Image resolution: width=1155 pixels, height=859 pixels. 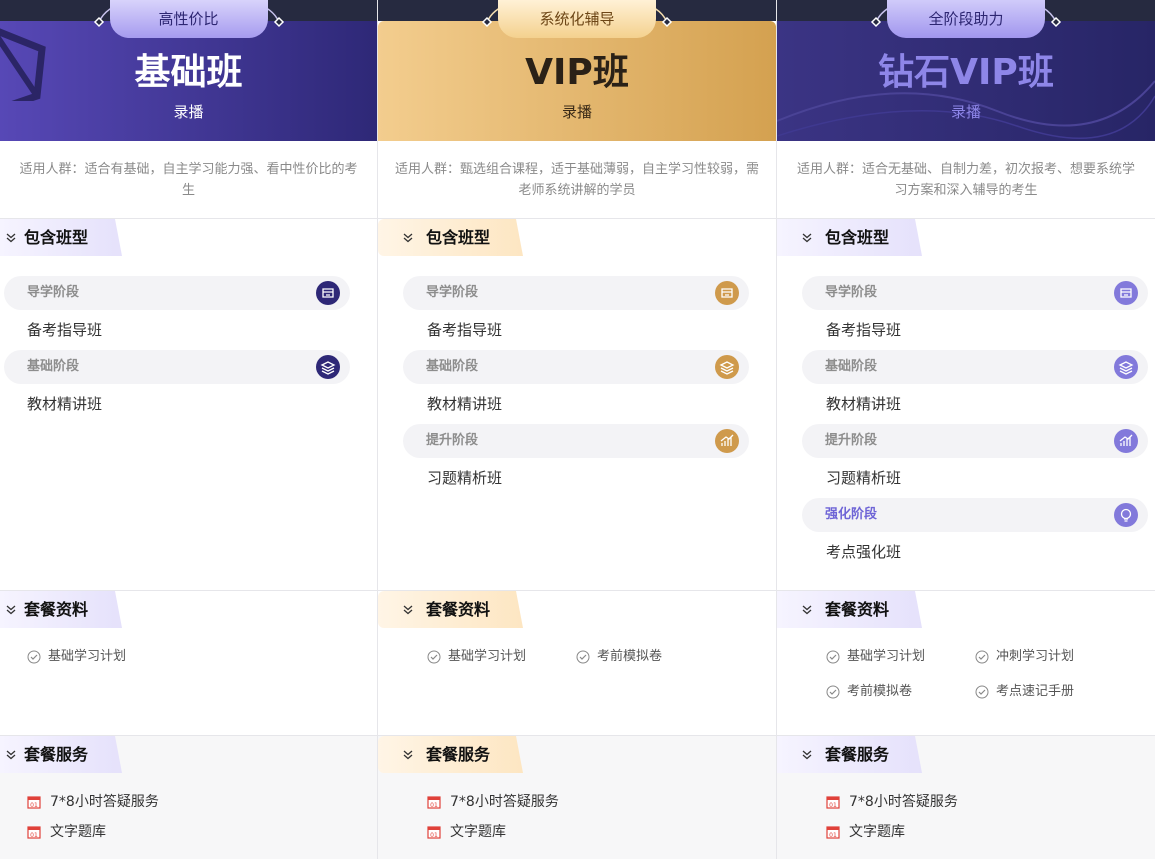 What do you see at coordinates (56, 609) in the screenshot?
I see `section-title: 套餐资料` at bounding box center [56, 609].